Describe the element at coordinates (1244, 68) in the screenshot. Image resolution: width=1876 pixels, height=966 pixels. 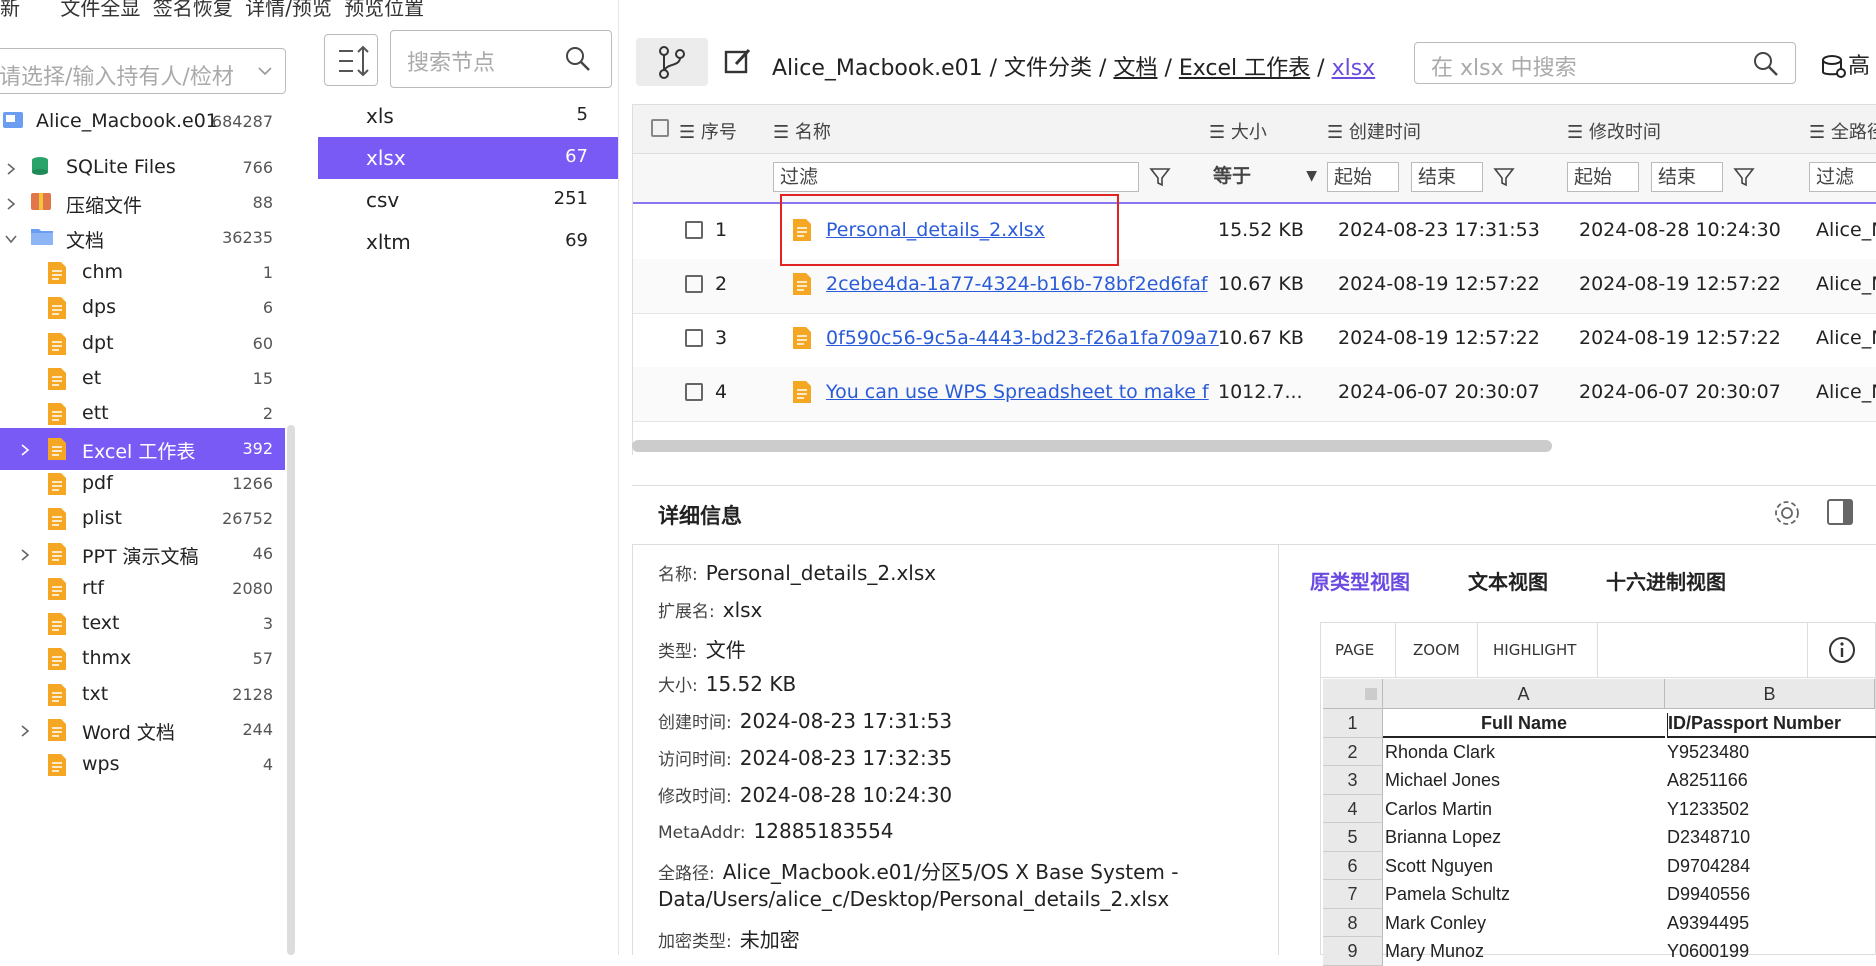
I see `breadcrumb-item-excel: Excel 工作表` at that location.